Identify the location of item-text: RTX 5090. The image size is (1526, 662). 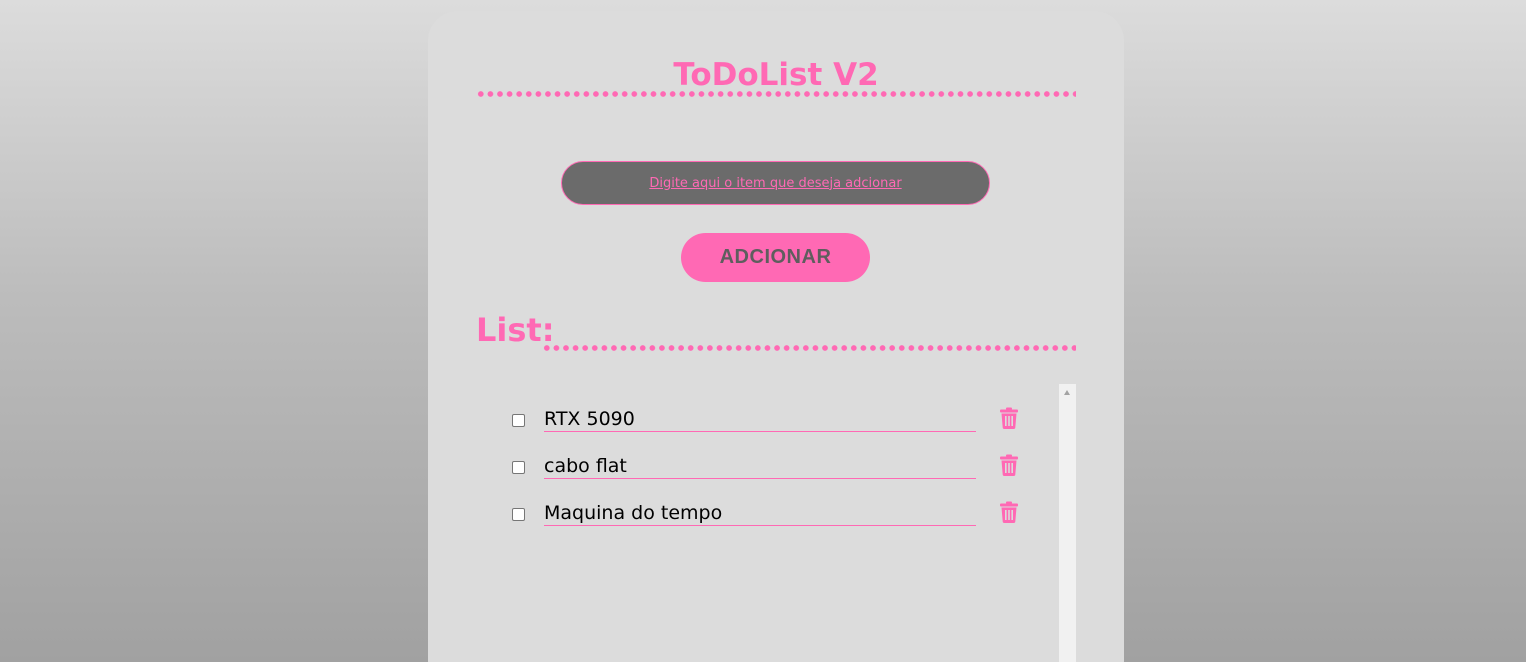
(760, 419).